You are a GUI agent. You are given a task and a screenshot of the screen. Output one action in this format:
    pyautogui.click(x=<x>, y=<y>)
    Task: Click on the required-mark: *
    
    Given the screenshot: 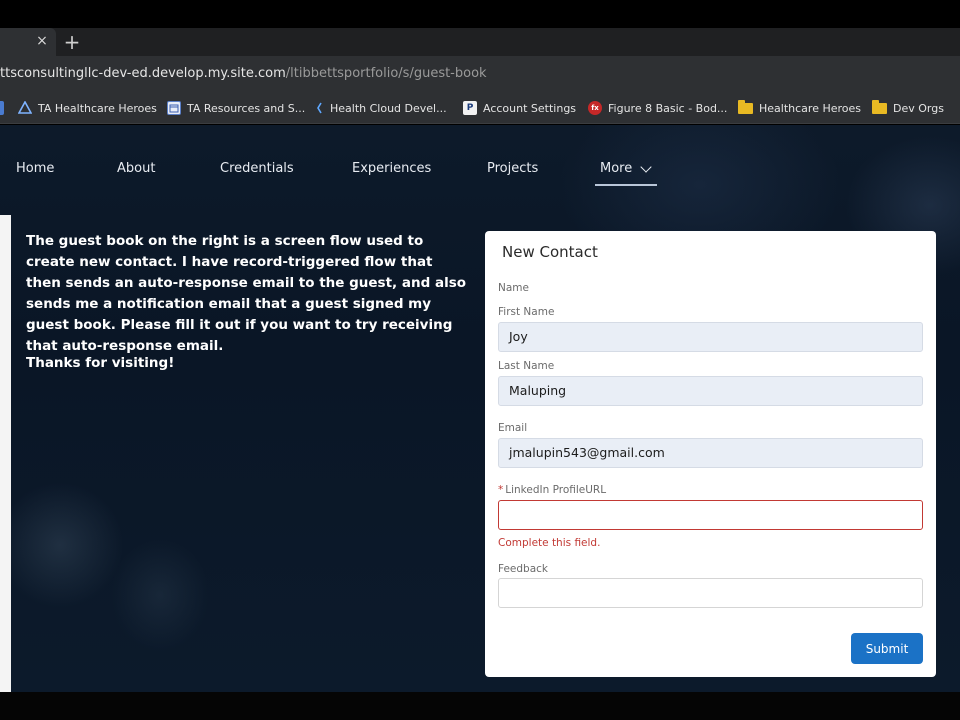 What is the action you would take?
    pyautogui.click(x=501, y=490)
    